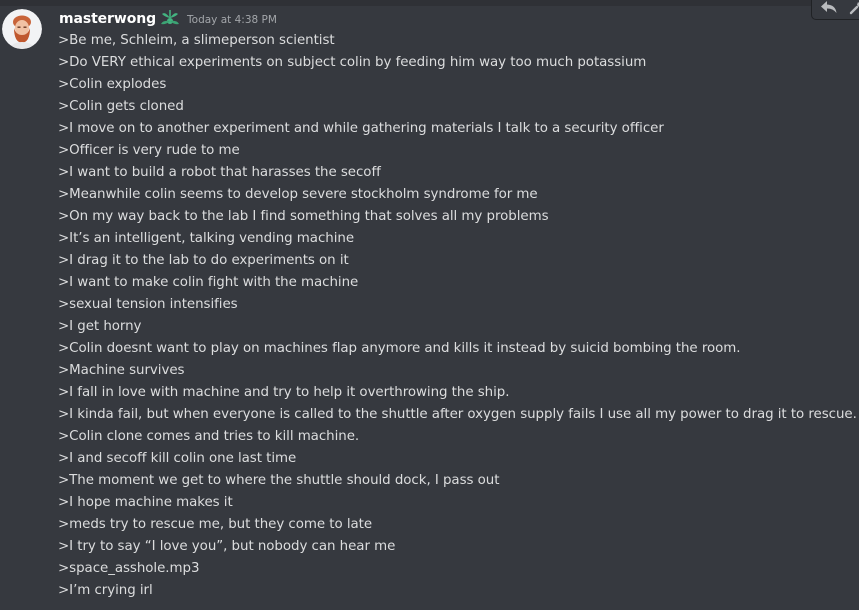  What do you see at coordinates (149, 150) in the screenshot?
I see `message-line: >Officer is very rude to me` at bounding box center [149, 150].